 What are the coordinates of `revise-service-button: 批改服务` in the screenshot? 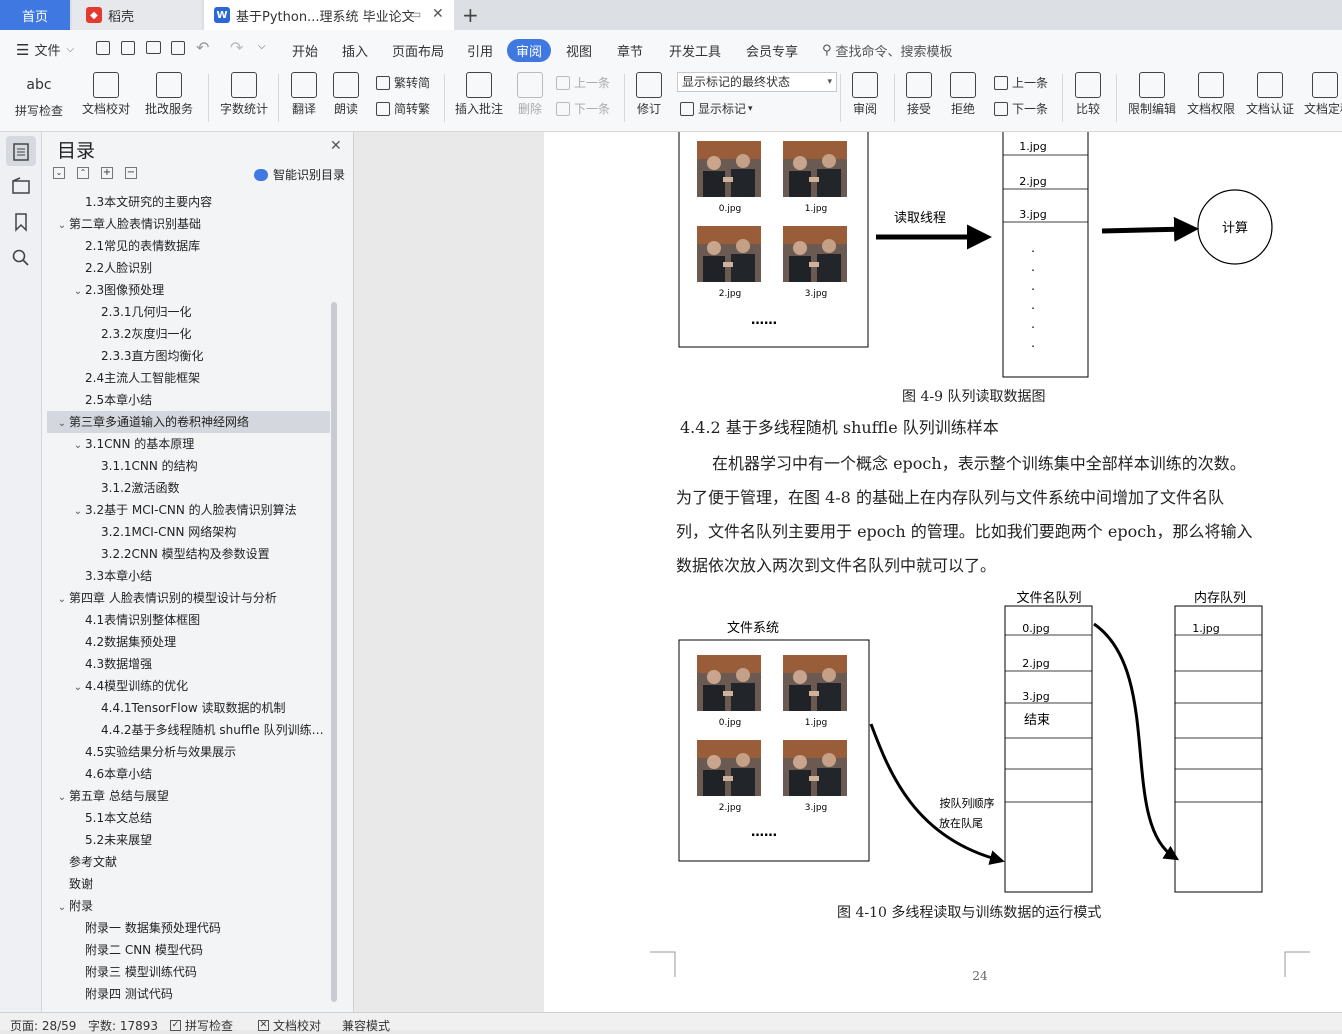 It's located at (169, 98).